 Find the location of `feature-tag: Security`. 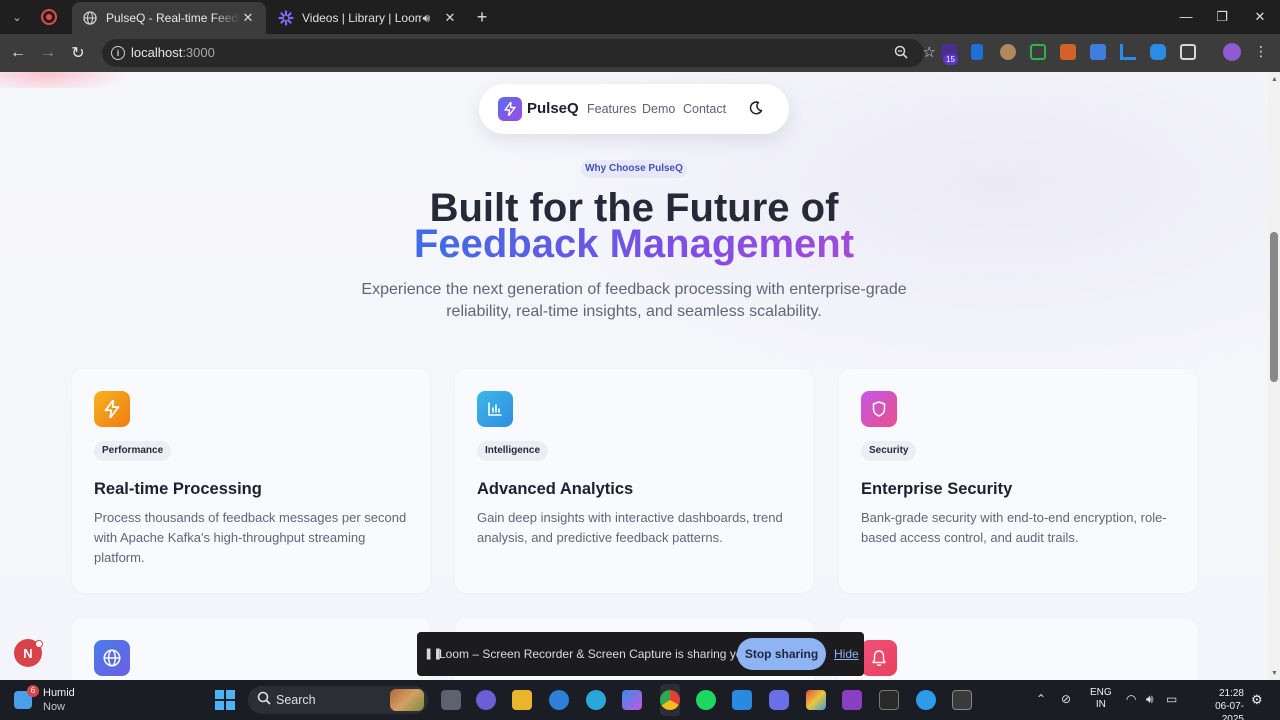

feature-tag: Security is located at coordinates (889, 451).